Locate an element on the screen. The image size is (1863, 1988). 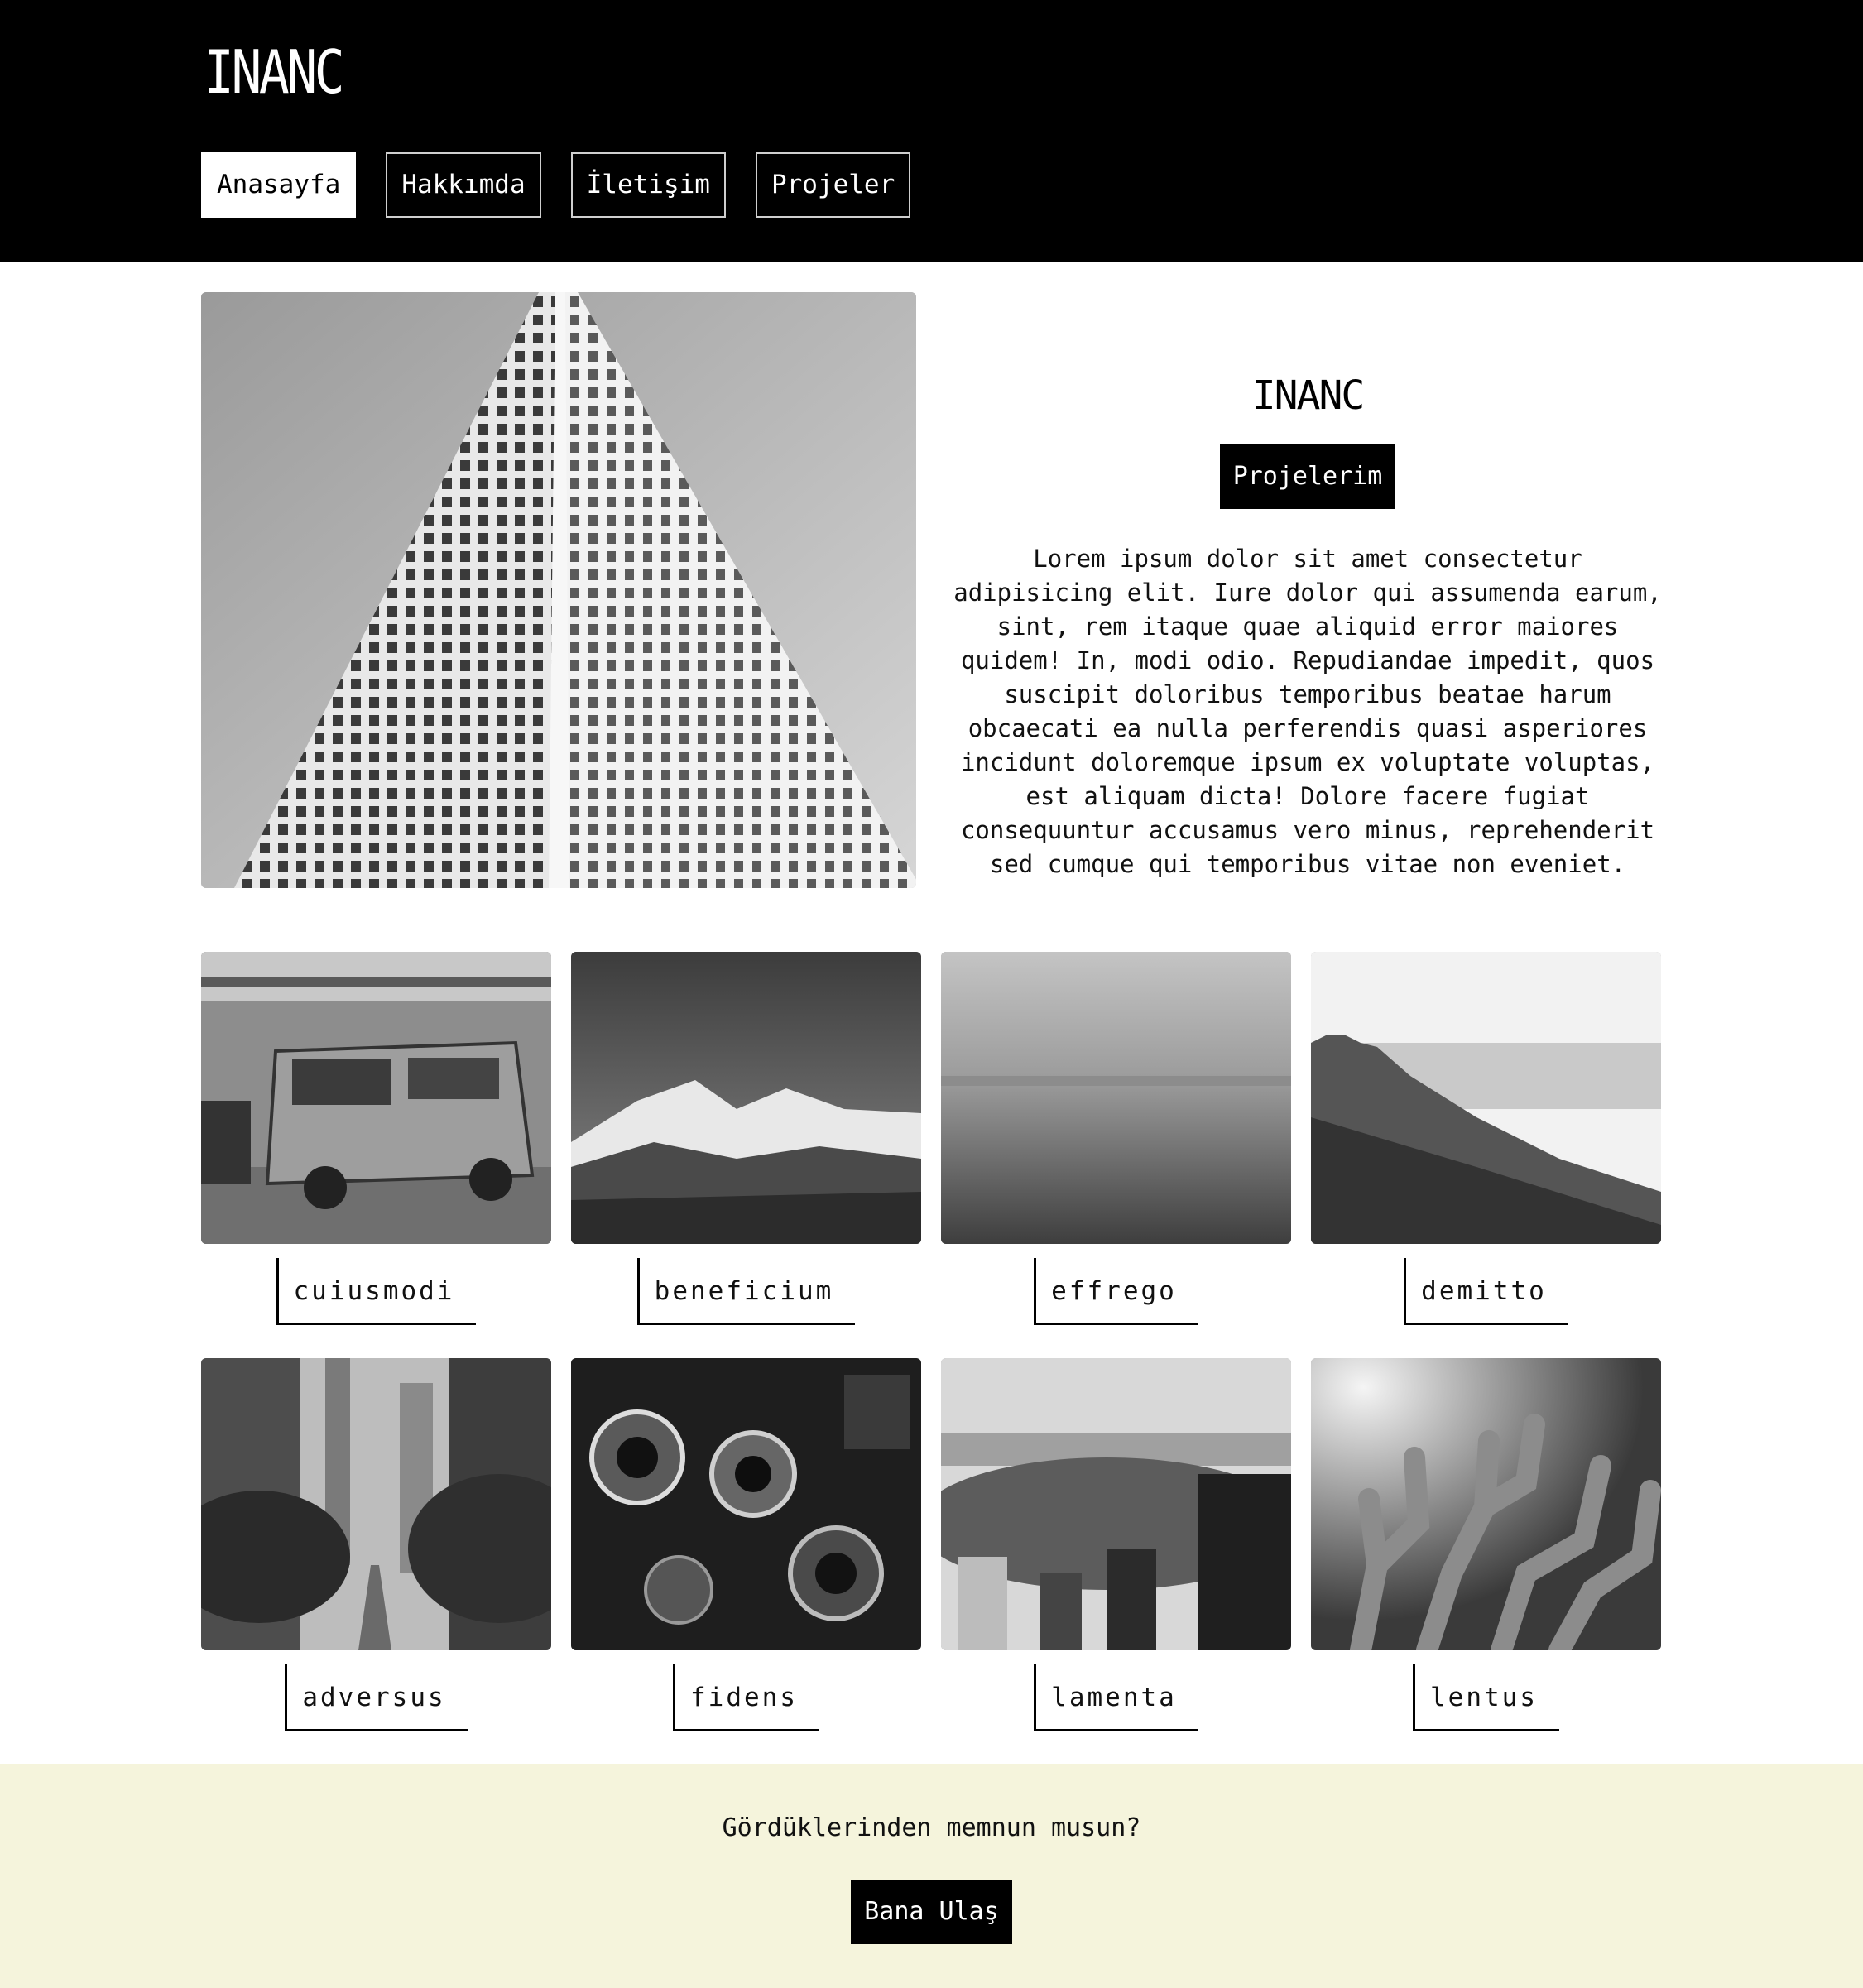
gallery-card: fidens is located at coordinates (746, 1544).